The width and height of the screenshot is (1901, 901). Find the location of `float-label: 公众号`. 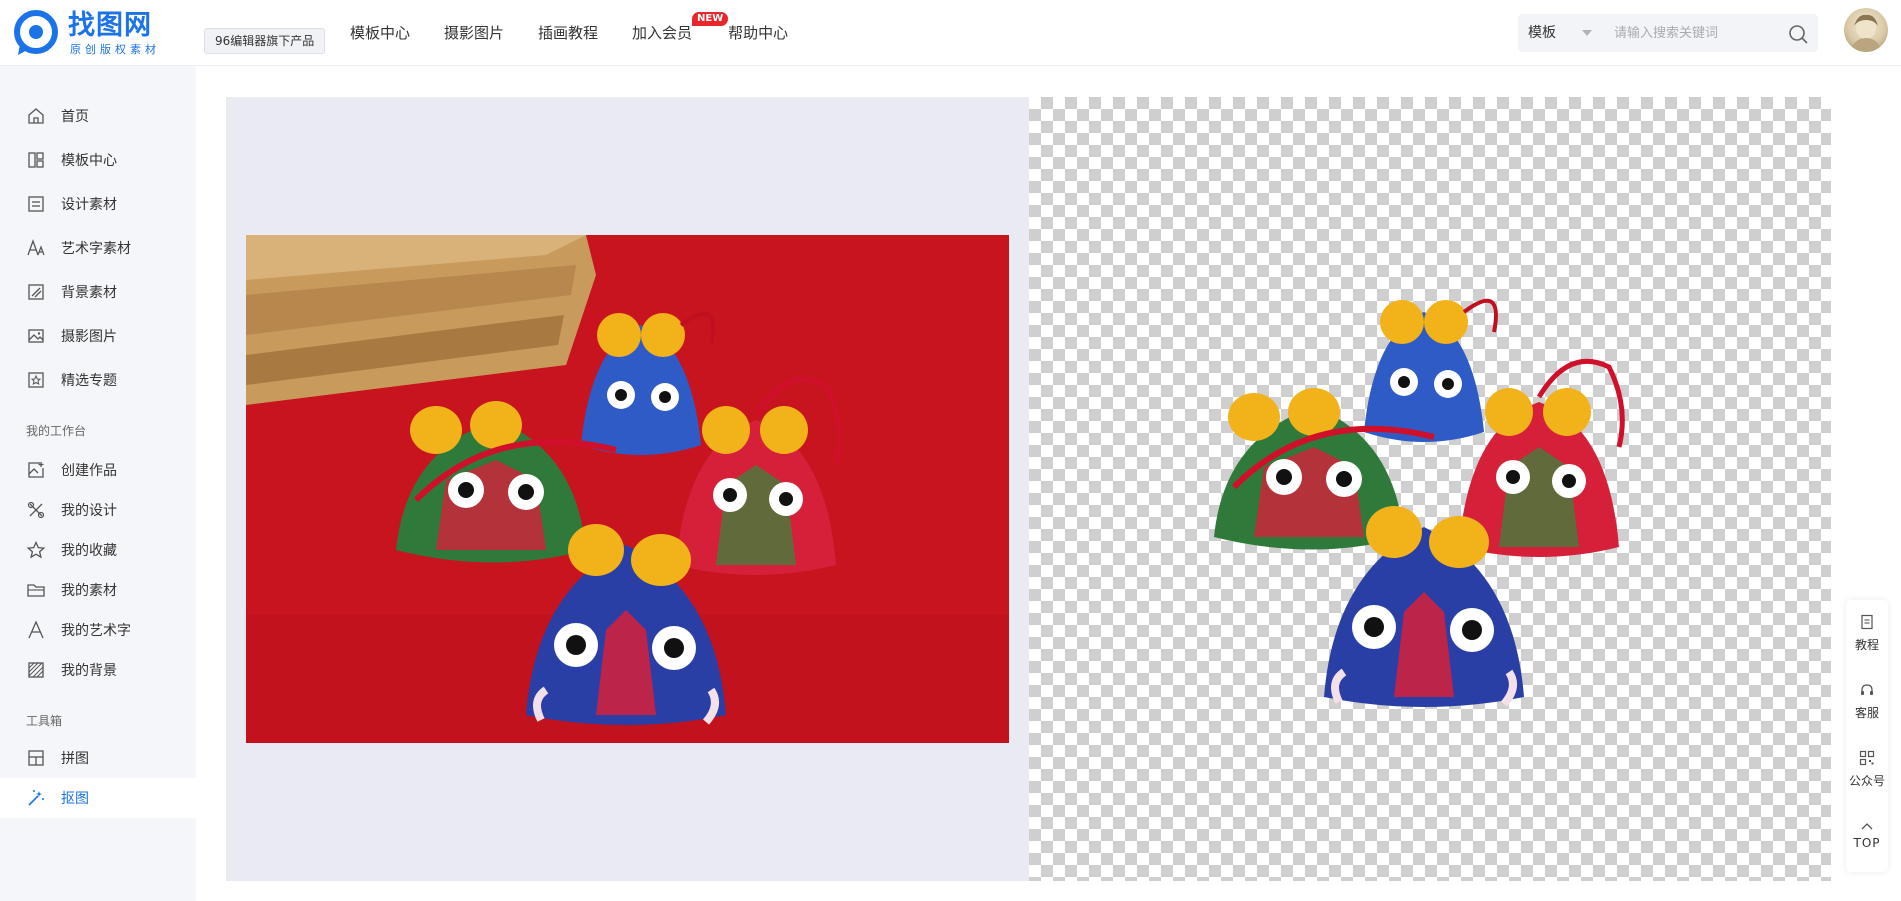

float-label: 公众号 is located at coordinates (1866, 781).